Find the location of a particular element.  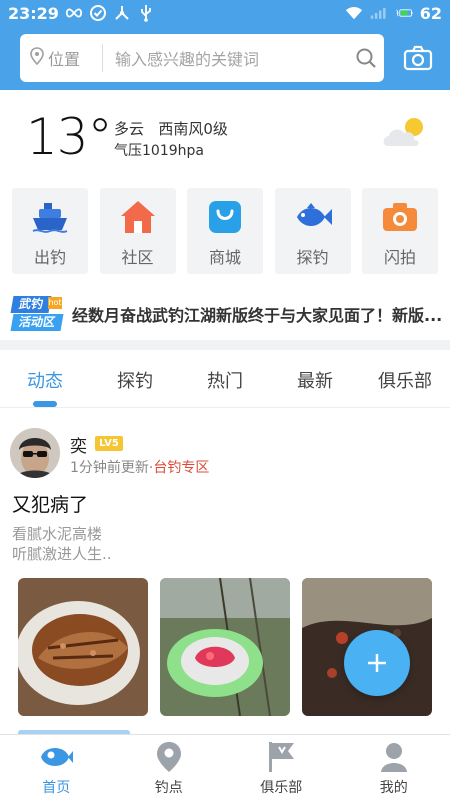

tab-zuixin: 最新 is located at coordinates (315, 378).